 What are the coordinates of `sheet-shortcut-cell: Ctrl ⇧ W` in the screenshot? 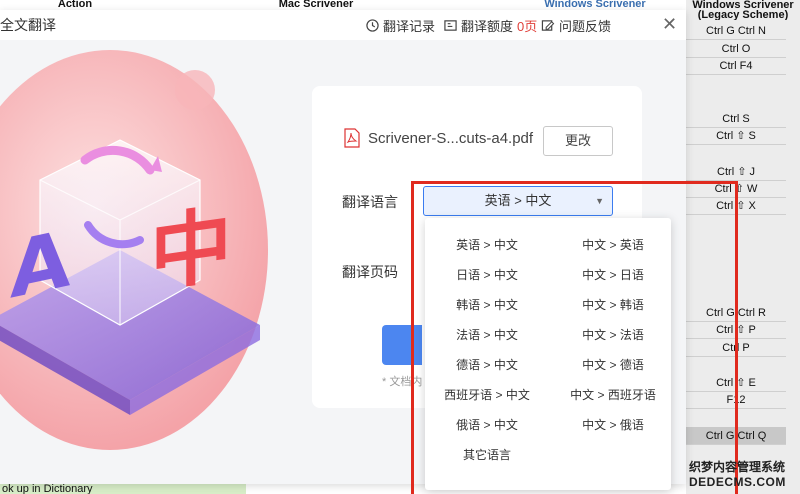 It's located at (736, 189).